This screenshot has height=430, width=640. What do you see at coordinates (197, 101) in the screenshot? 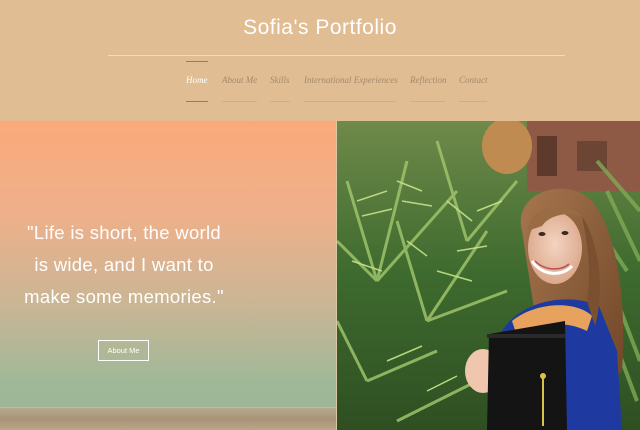
I see `nav-active-indicator-bottom` at bounding box center [197, 101].